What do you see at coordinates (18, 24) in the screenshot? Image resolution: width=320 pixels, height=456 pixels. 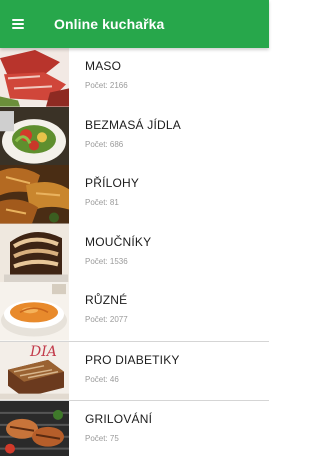 I see `hamburger-menu-icon` at bounding box center [18, 24].